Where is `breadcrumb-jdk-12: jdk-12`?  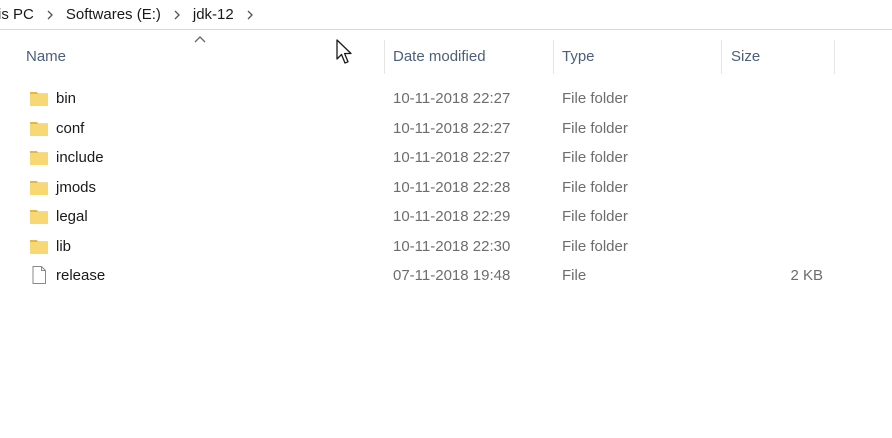 breadcrumb-jdk-12: jdk-12 is located at coordinates (213, 14).